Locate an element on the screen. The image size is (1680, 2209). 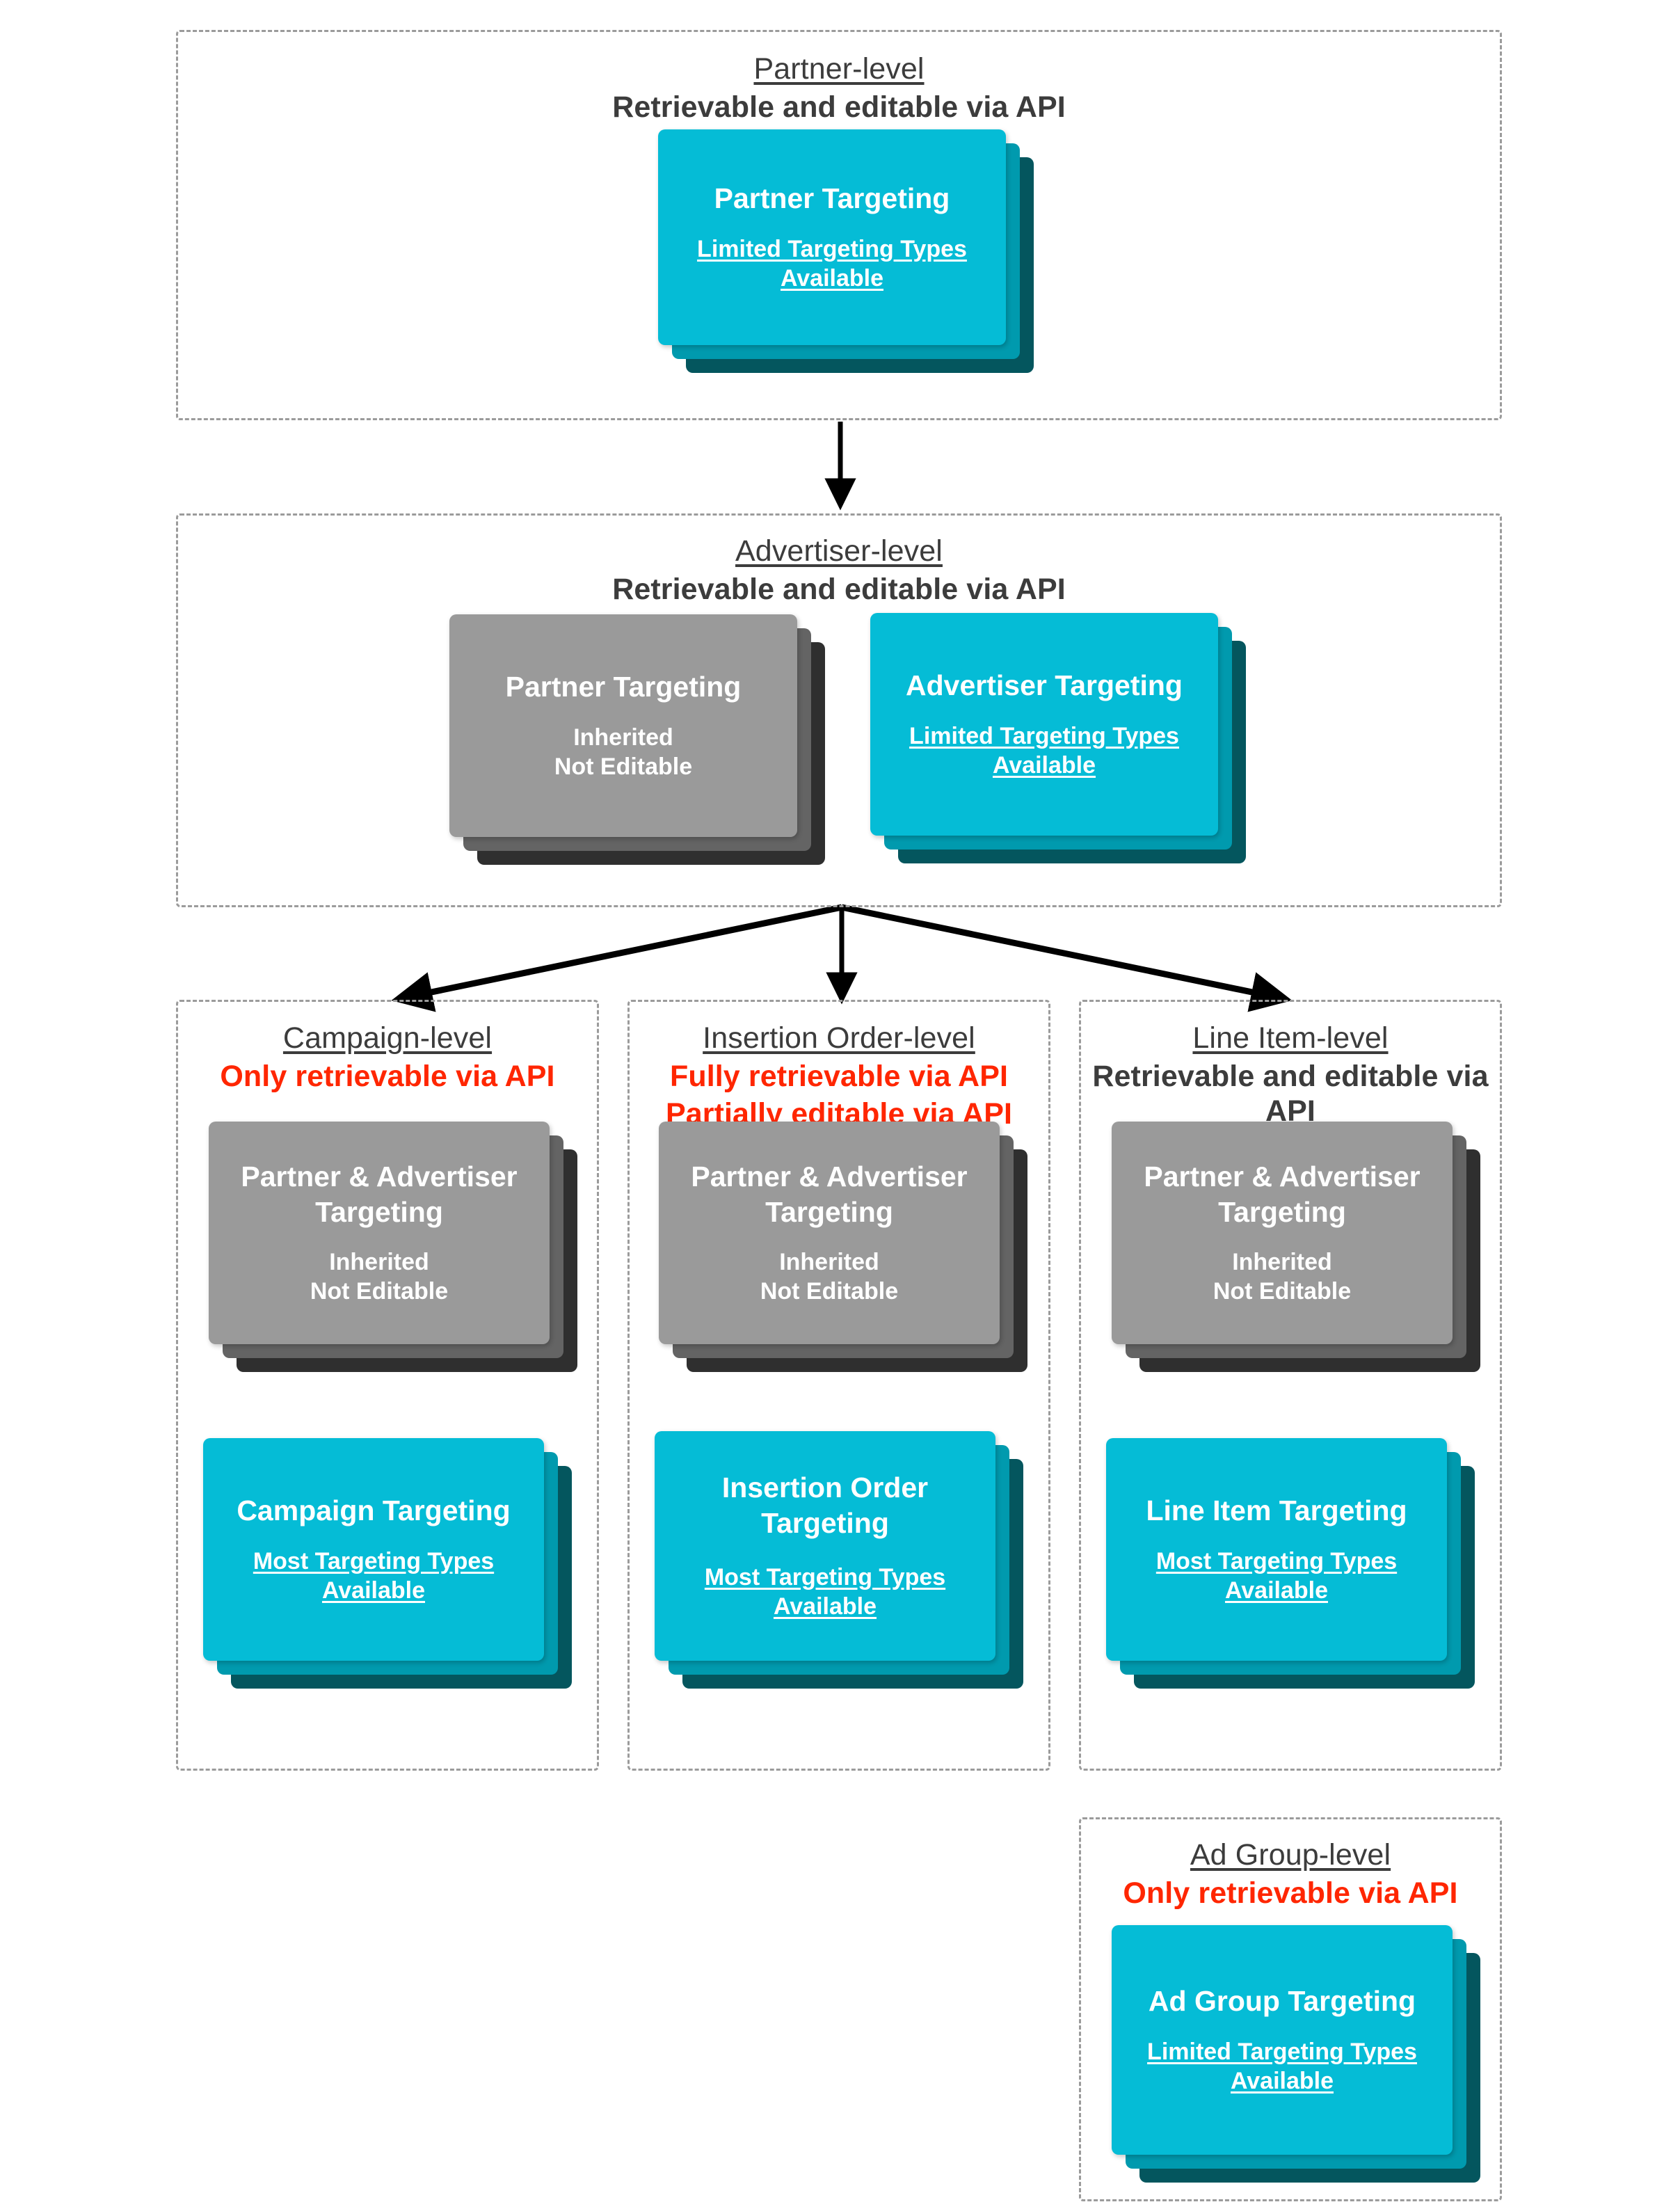
partner-level-subtitle: Retrievable and editable via API is located at coordinates (839, 107).